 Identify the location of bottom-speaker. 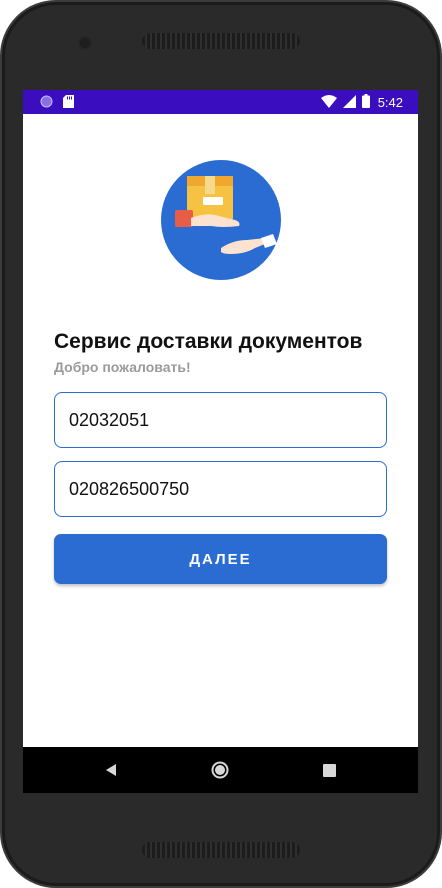
(221, 850).